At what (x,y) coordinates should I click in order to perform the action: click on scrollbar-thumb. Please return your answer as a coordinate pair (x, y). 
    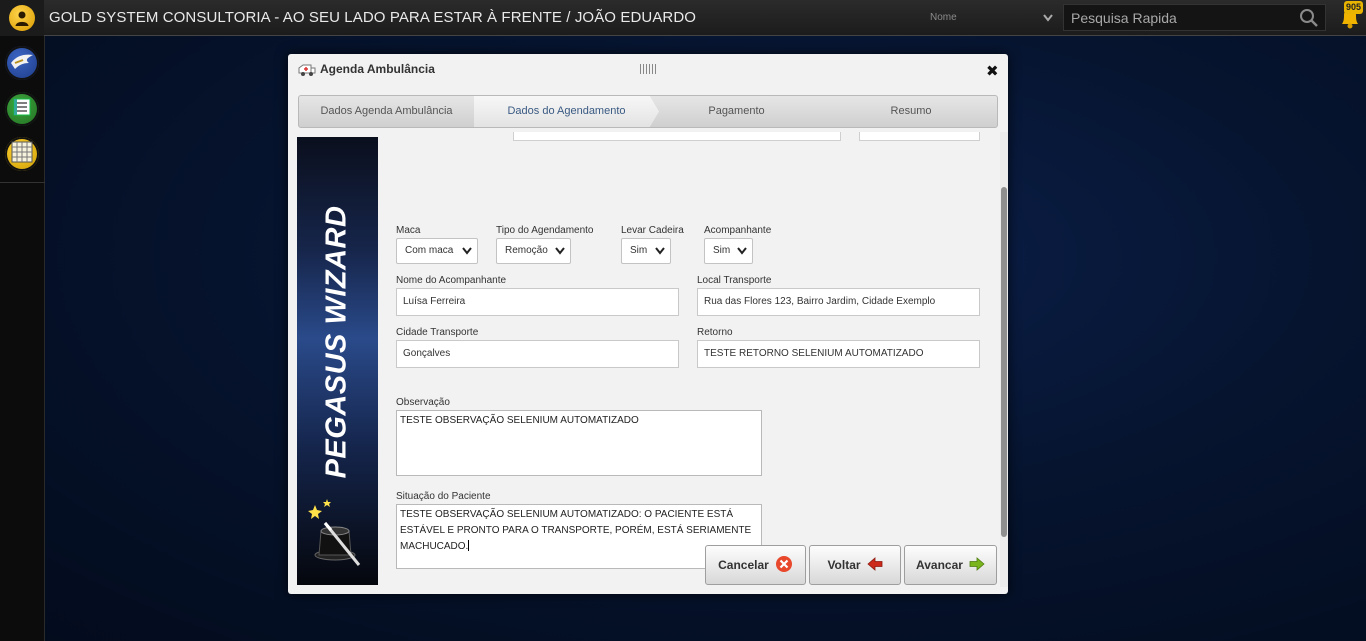
    Looking at the image, I should click on (1004, 362).